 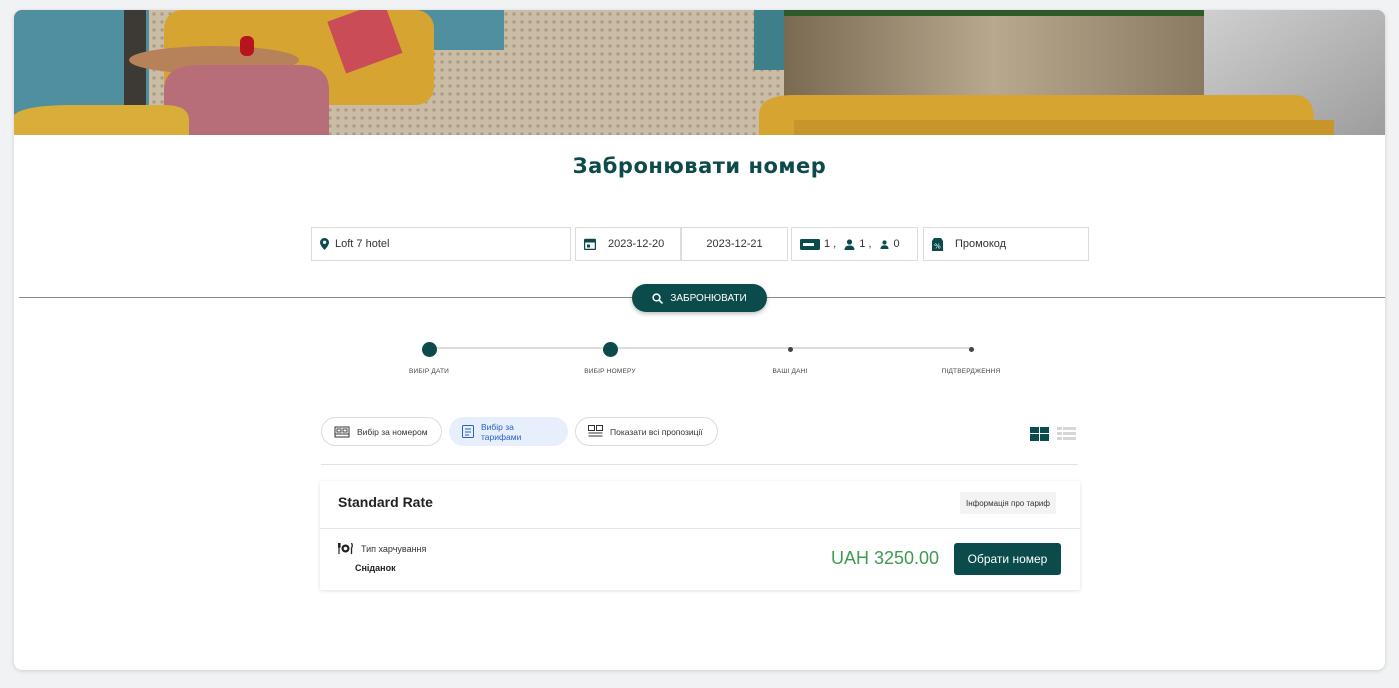 What do you see at coordinates (830, 244) in the screenshot?
I see `rooms-count: 1 ,` at bounding box center [830, 244].